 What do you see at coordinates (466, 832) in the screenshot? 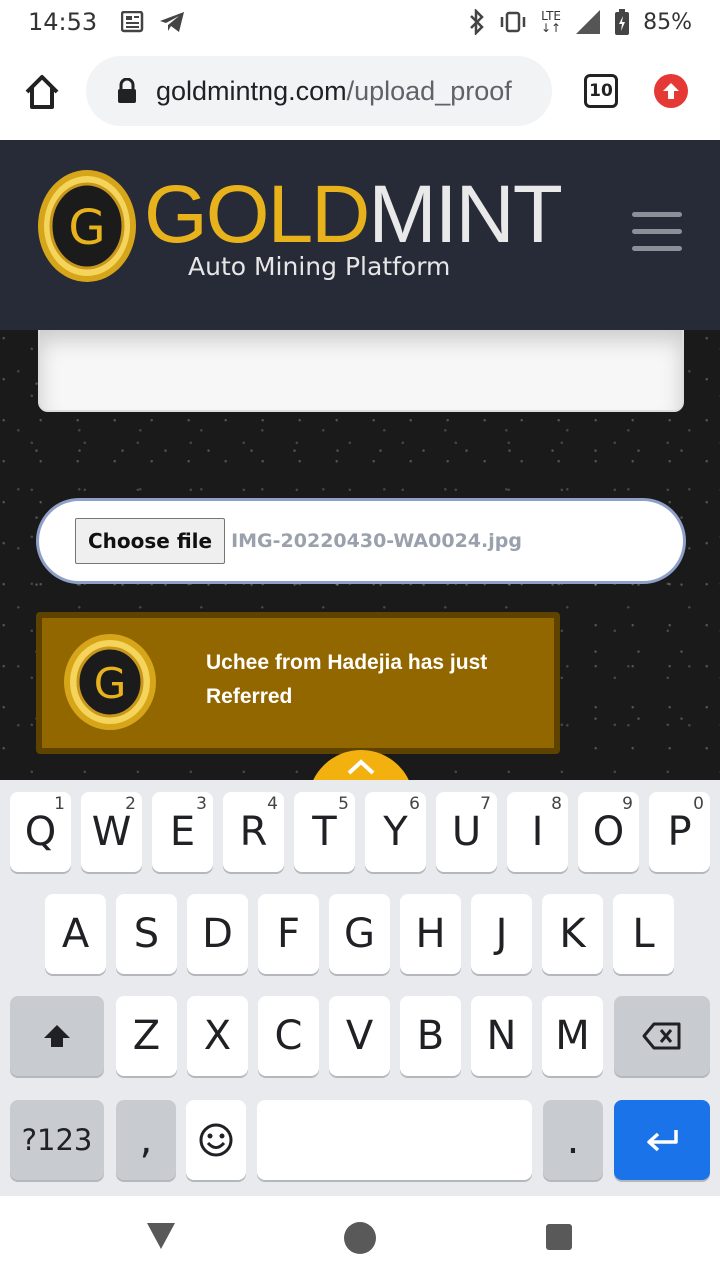
I see `key-u: U7` at bounding box center [466, 832].